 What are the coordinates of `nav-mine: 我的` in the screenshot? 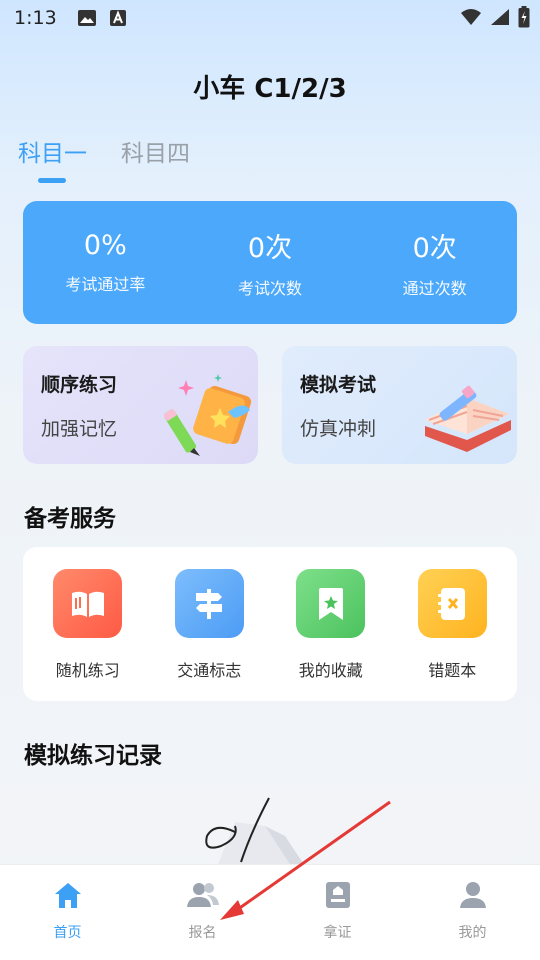 It's located at (472, 912).